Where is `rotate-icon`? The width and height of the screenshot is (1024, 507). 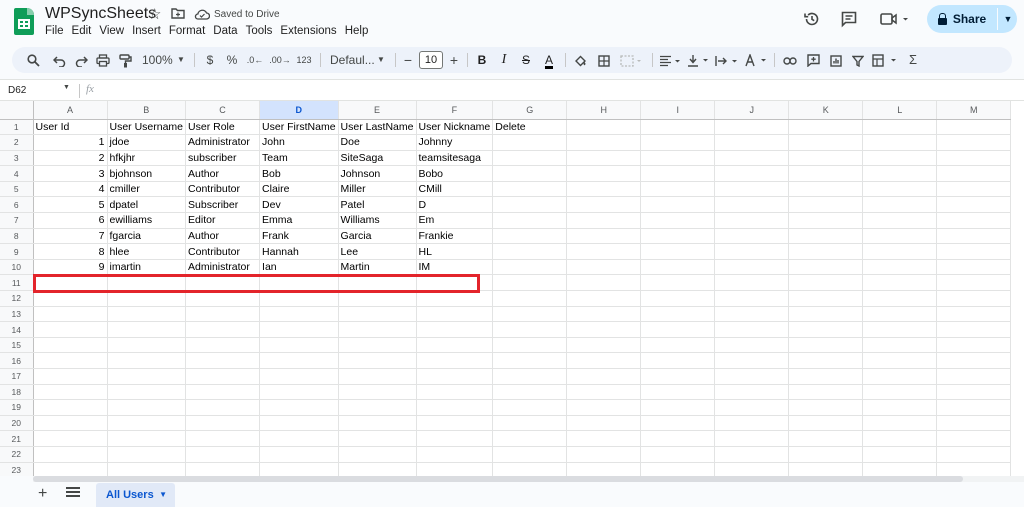 rotate-icon is located at coordinates (756, 60).